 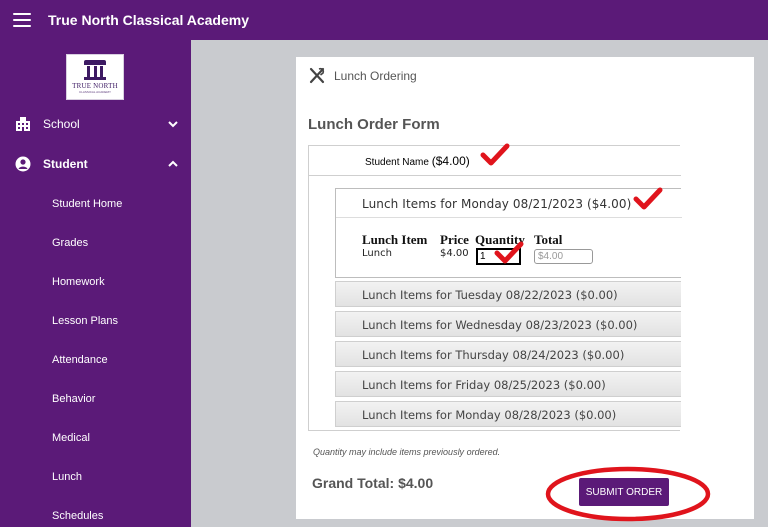 What do you see at coordinates (374, 124) in the screenshot?
I see `page-title: Lunch Order Form` at bounding box center [374, 124].